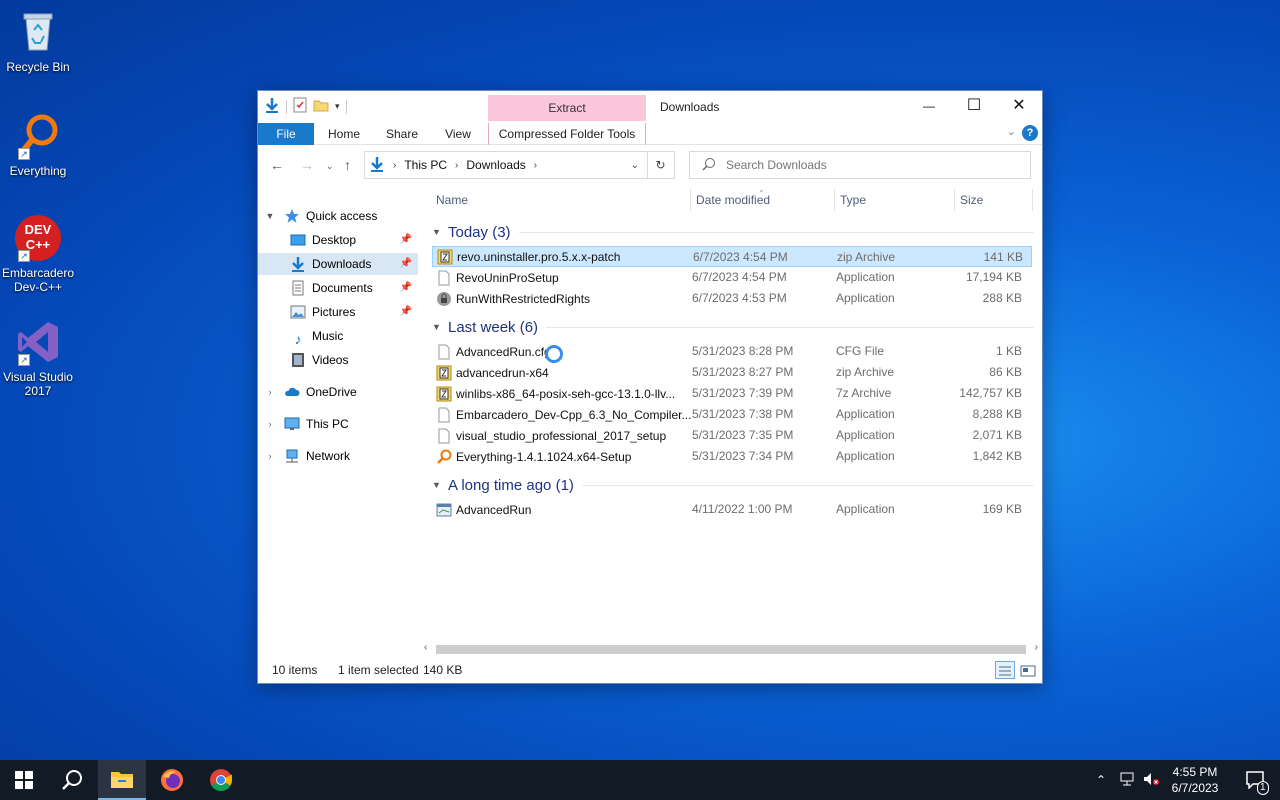 This screenshot has width=1280, height=800. What do you see at coordinates (866, 165) in the screenshot?
I see `search-input` at bounding box center [866, 165].